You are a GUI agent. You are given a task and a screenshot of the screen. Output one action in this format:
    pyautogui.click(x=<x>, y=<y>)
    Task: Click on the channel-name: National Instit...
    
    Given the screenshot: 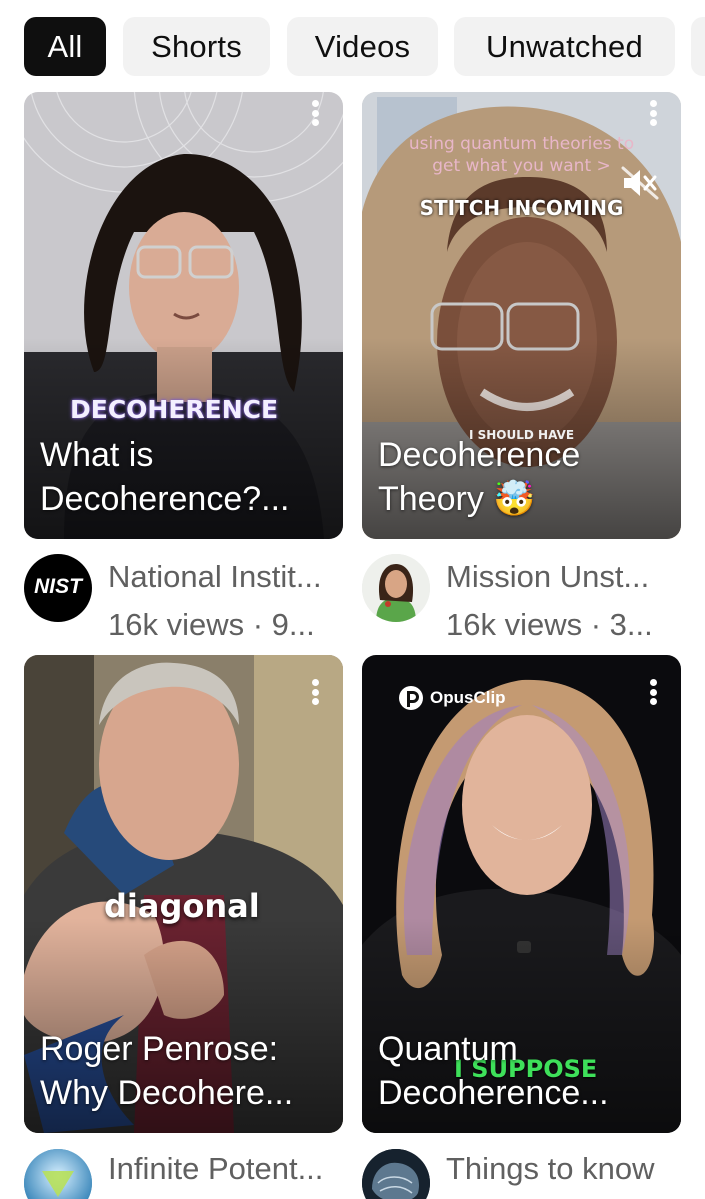 What is the action you would take?
    pyautogui.click(x=225, y=577)
    